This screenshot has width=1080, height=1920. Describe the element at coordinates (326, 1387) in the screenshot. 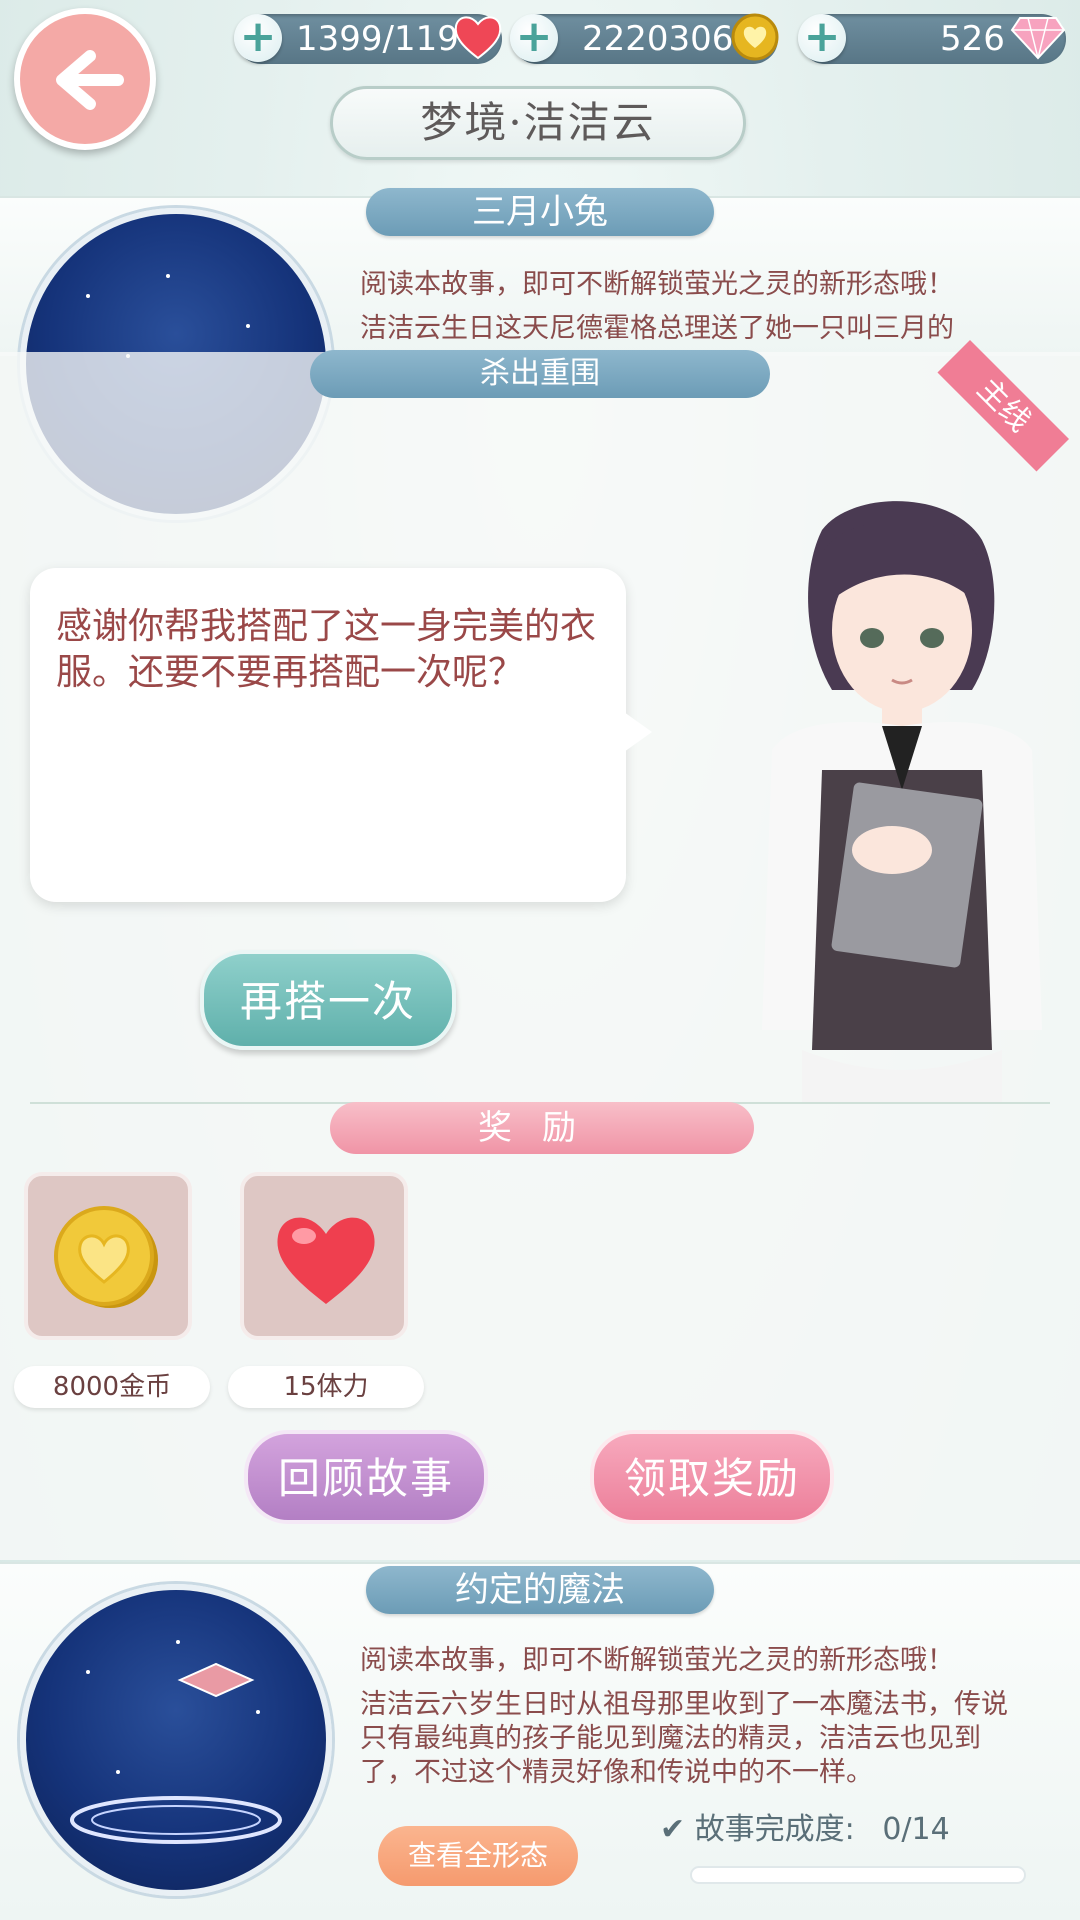

I see `reward-stamina-label: 15体力` at that location.